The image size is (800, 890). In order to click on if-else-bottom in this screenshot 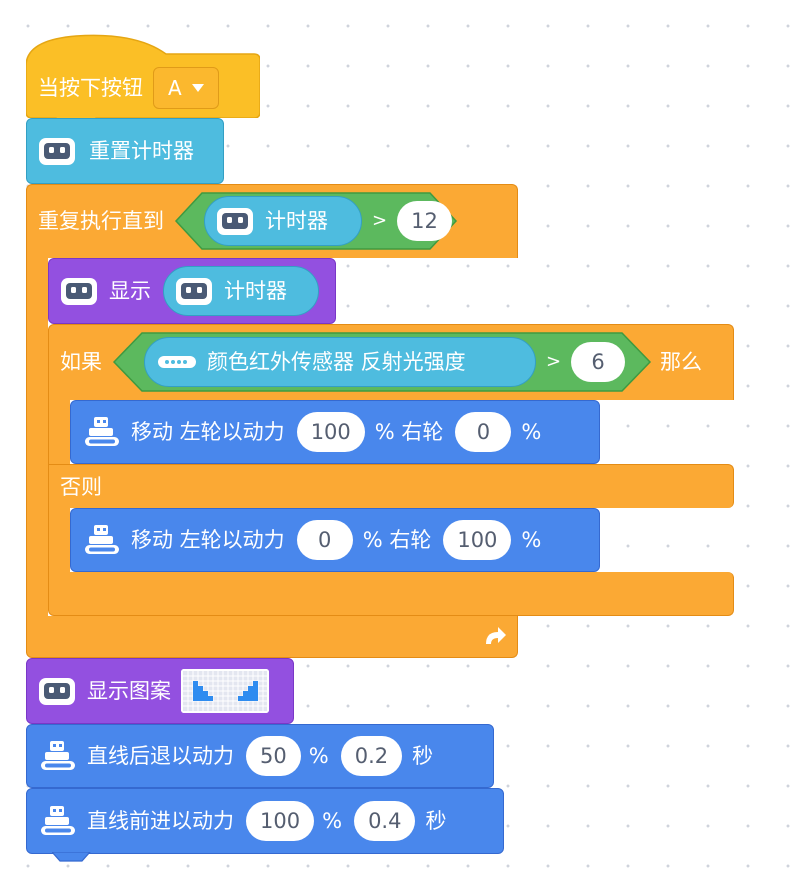, I will do `click(391, 594)`.